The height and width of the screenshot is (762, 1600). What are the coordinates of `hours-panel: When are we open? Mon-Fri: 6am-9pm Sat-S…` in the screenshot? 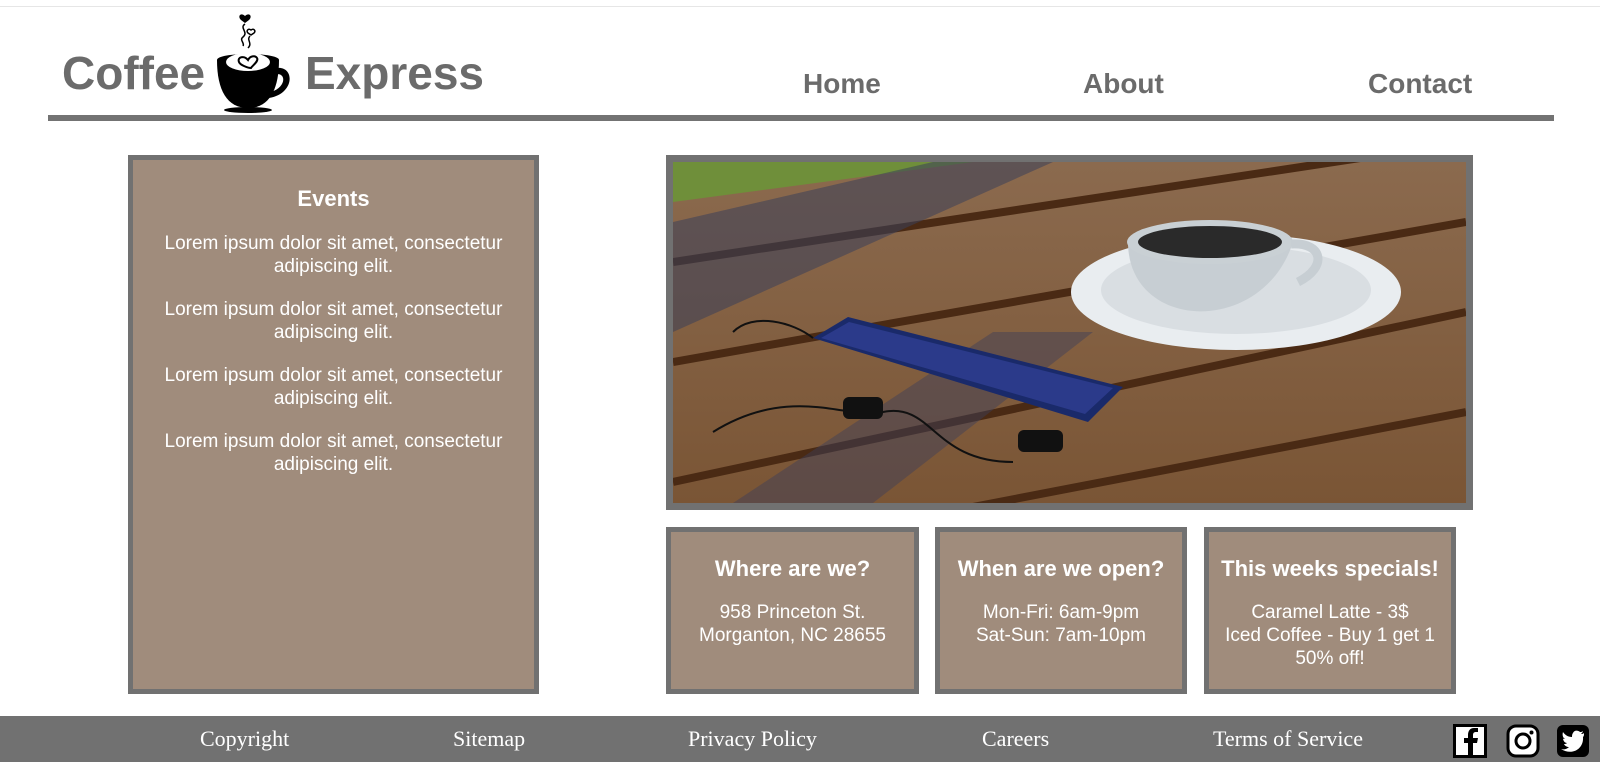 It's located at (1061, 610).